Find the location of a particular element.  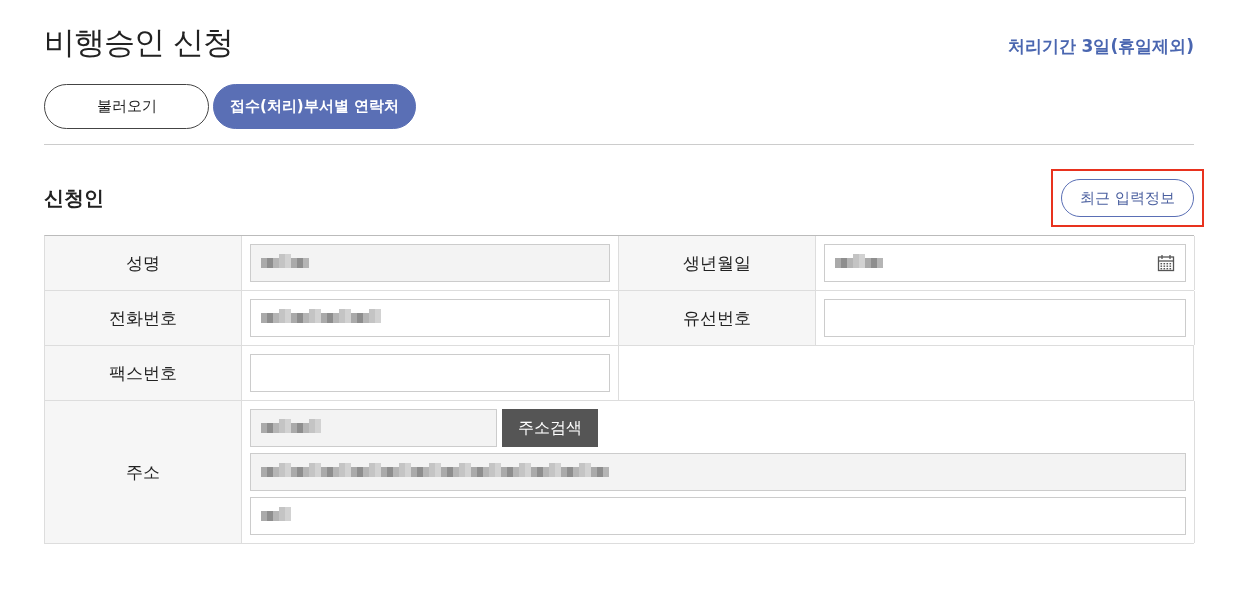

field-label: 팩스번호 is located at coordinates (143, 373).